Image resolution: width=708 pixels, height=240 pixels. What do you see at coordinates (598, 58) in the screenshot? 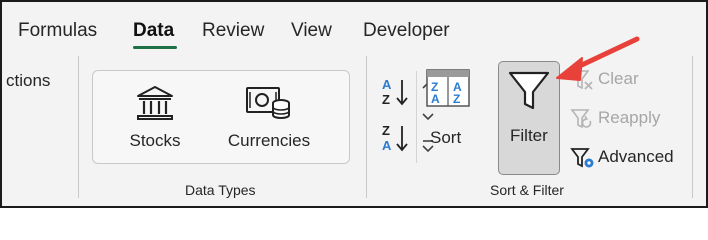
I see `red-arrow-icon` at bounding box center [598, 58].